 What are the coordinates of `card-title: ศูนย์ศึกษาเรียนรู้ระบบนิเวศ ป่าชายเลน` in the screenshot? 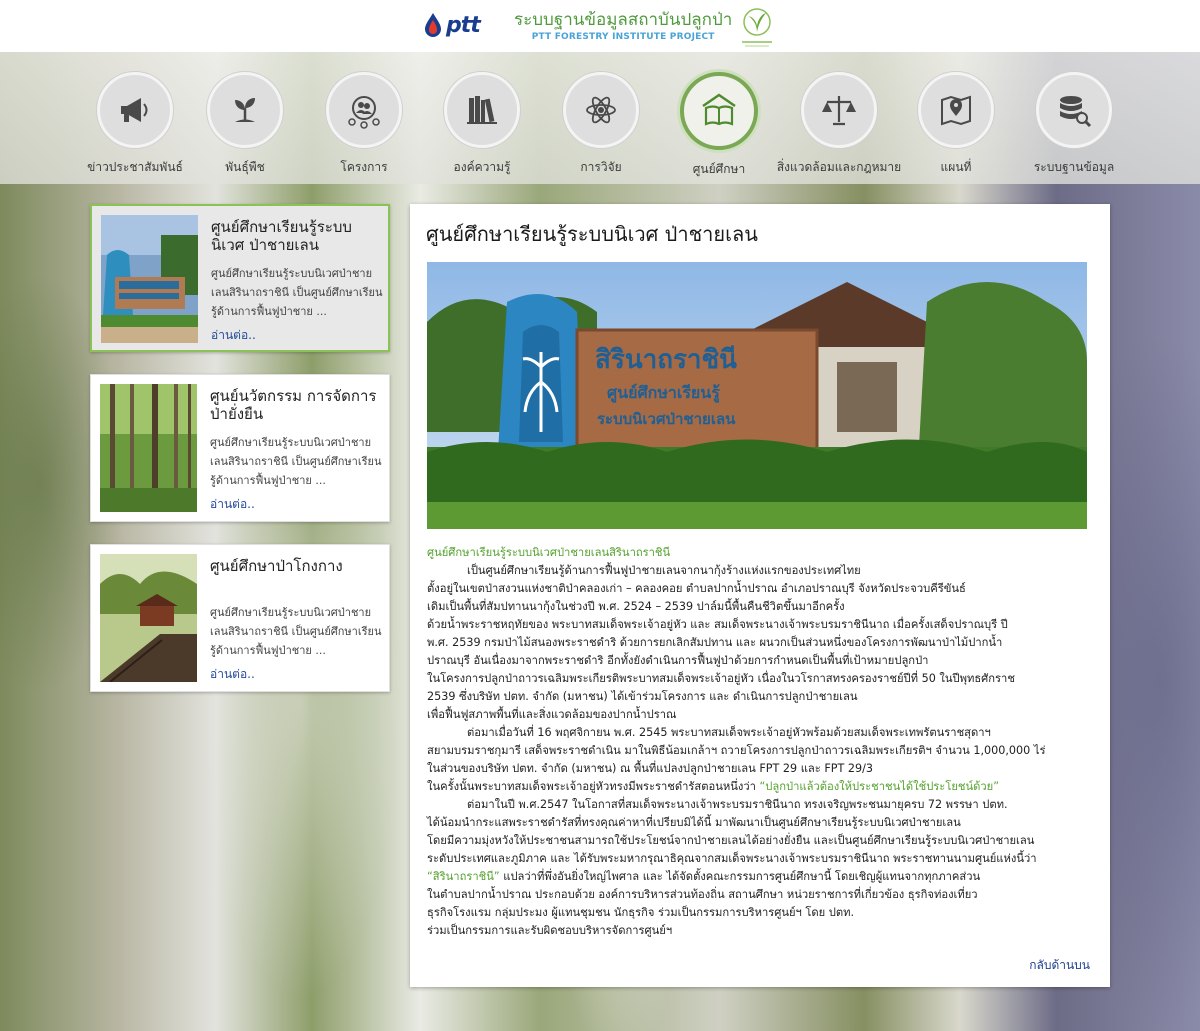 It's located at (281, 236).